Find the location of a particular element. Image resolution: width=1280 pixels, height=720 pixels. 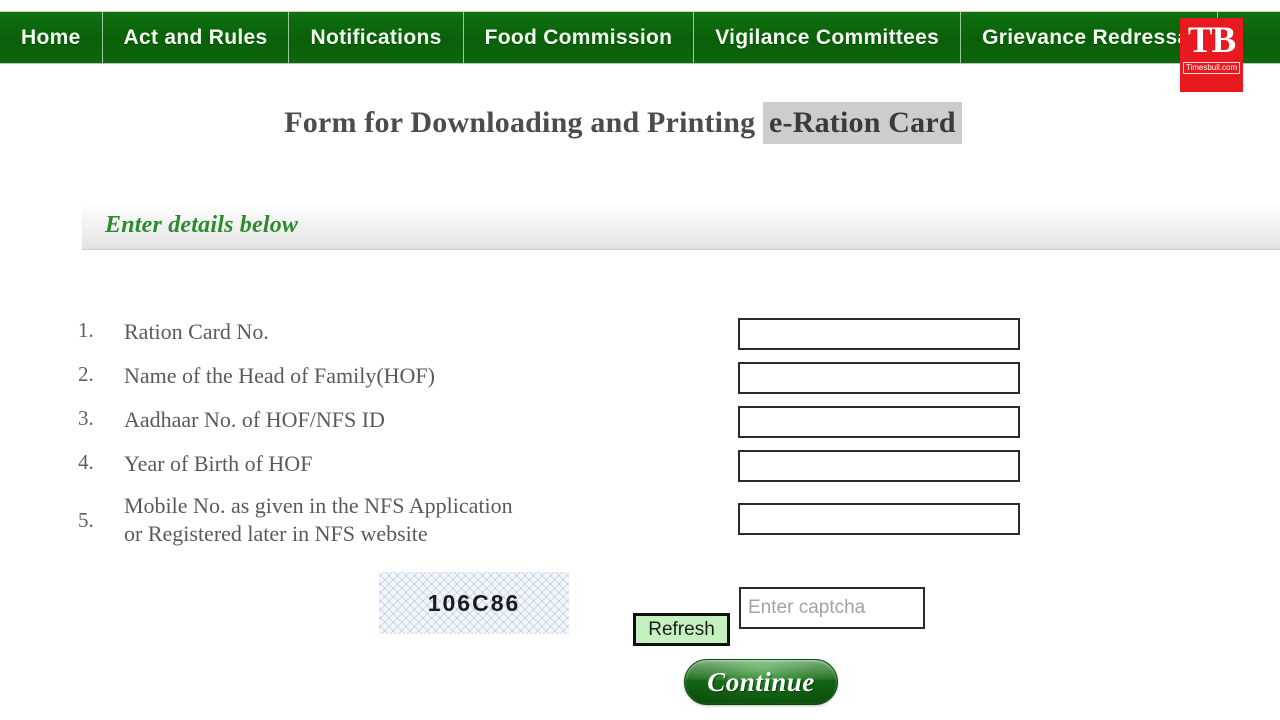

head-of-family-input is located at coordinates (879, 378).